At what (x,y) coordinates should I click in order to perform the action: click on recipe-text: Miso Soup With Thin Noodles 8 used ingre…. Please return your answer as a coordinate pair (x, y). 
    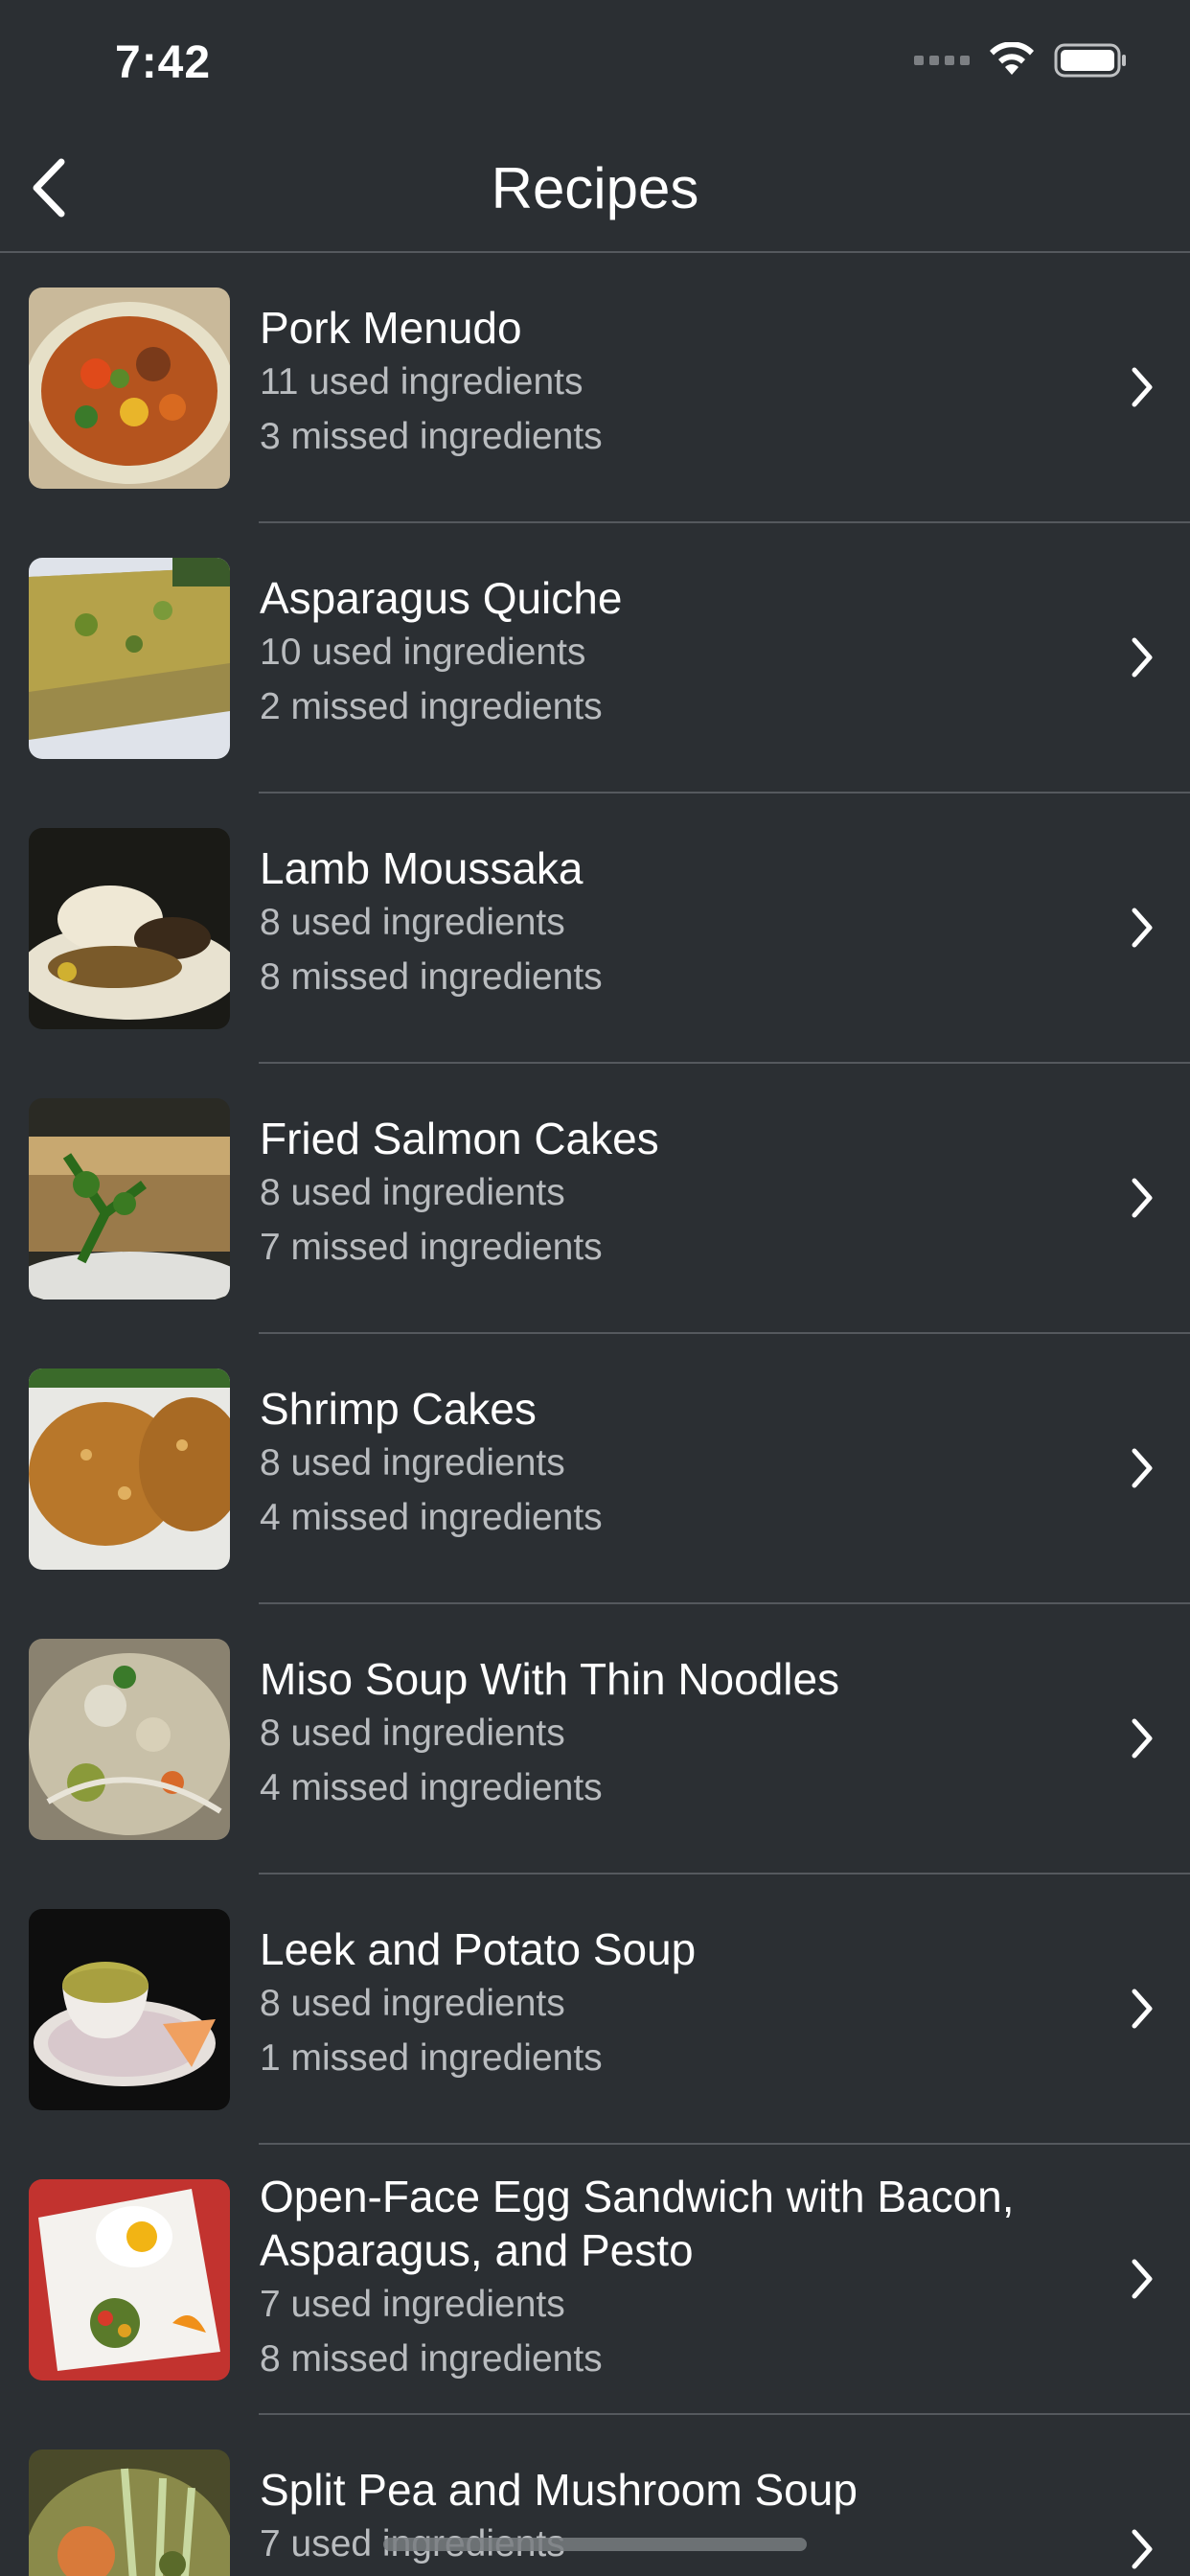
    Looking at the image, I should click on (668, 1733).